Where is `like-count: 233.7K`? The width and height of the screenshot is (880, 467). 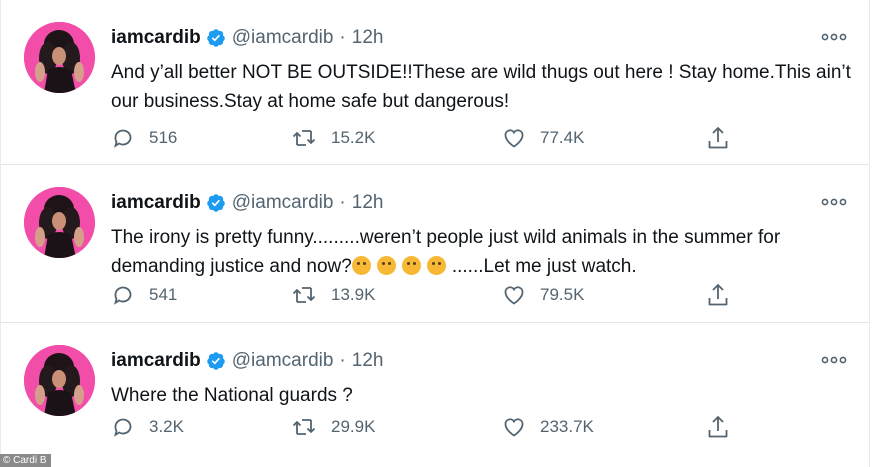 like-count: 233.7K is located at coordinates (567, 426).